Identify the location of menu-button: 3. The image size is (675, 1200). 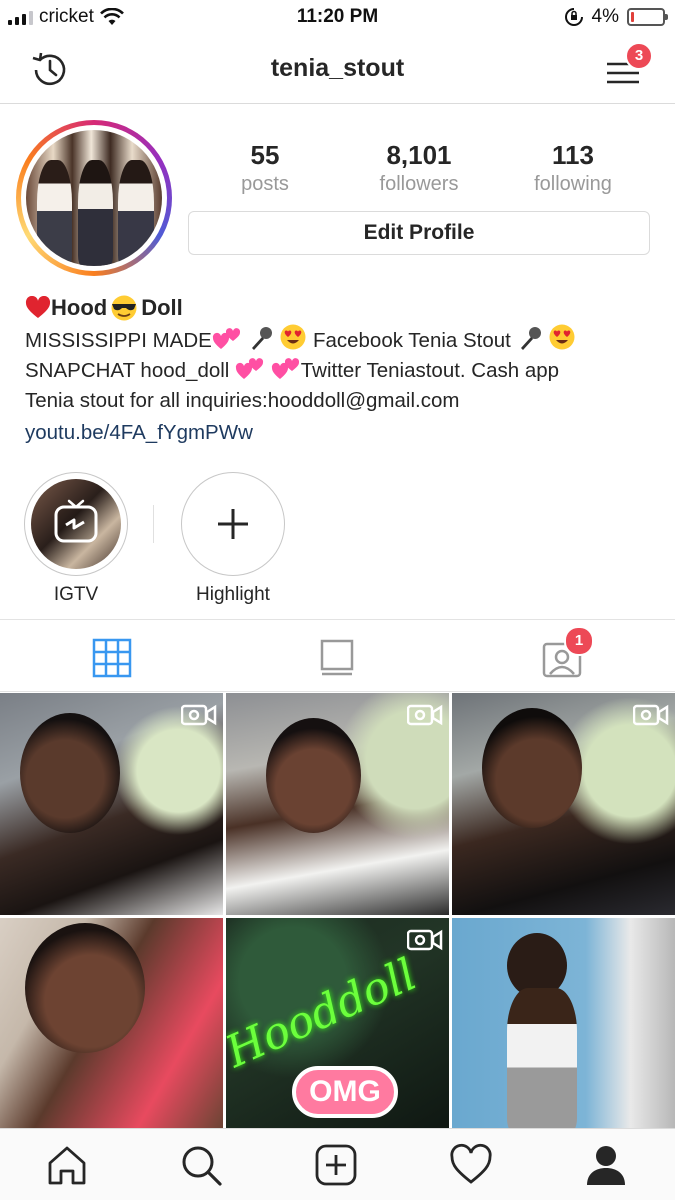
(628, 67).